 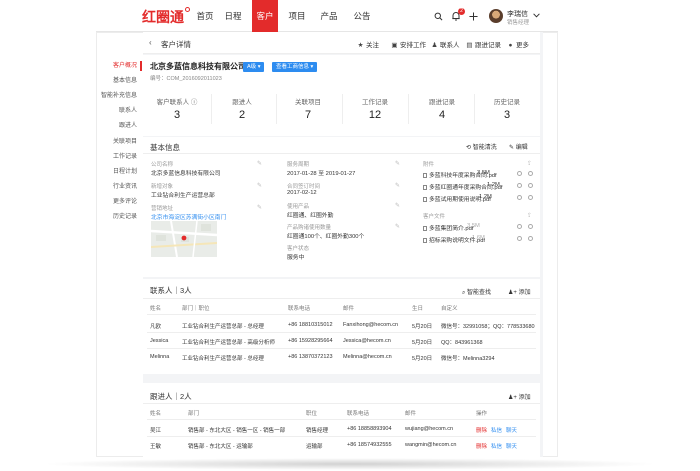 What do you see at coordinates (186, 174) in the screenshot?
I see `company-value: 北京多蓝信息科技有限公司` at bounding box center [186, 174].